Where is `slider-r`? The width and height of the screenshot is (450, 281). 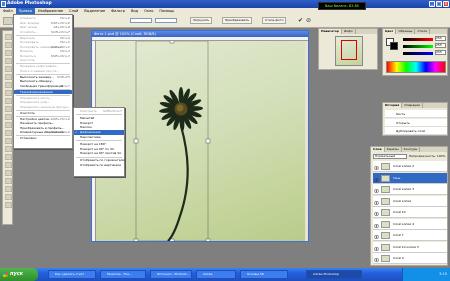
slider-r is located at coordinates (418, 39).